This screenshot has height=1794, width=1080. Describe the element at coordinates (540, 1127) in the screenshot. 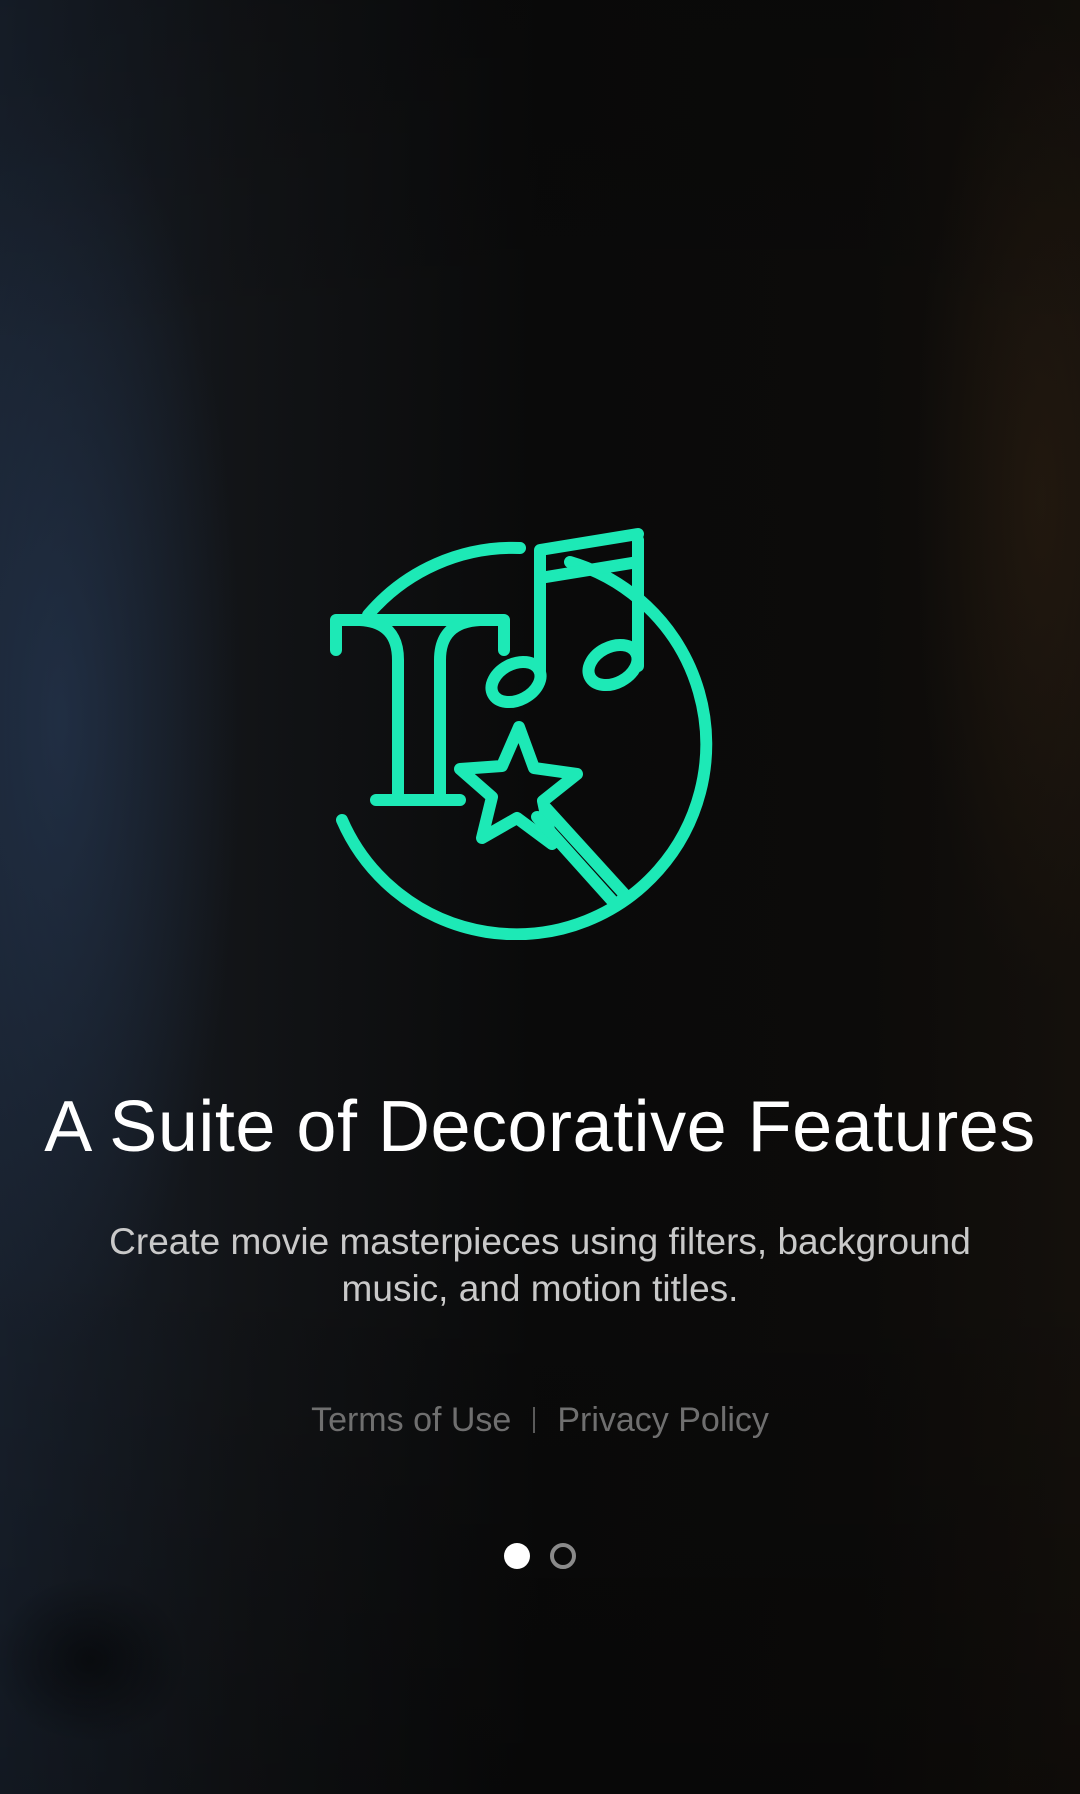

I see `page-title: A Suite of Decorative Features` at that location.